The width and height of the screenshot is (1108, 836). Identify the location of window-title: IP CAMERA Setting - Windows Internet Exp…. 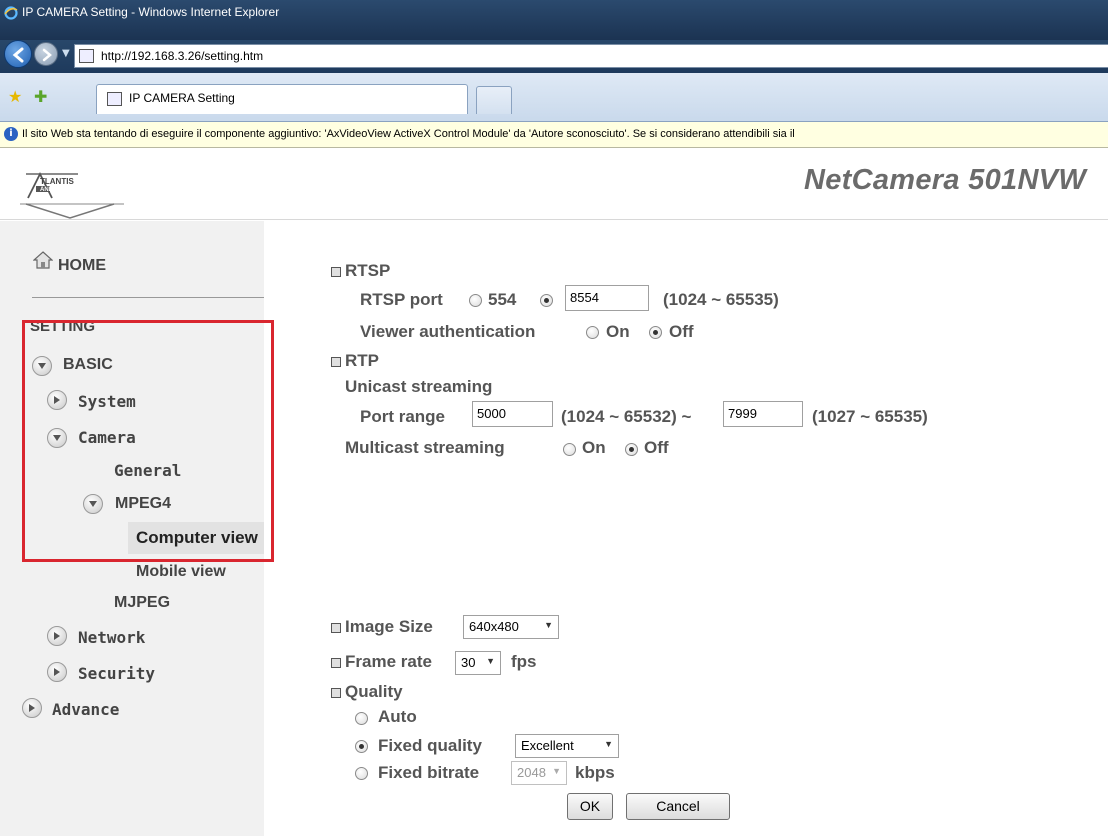
(151, 12).